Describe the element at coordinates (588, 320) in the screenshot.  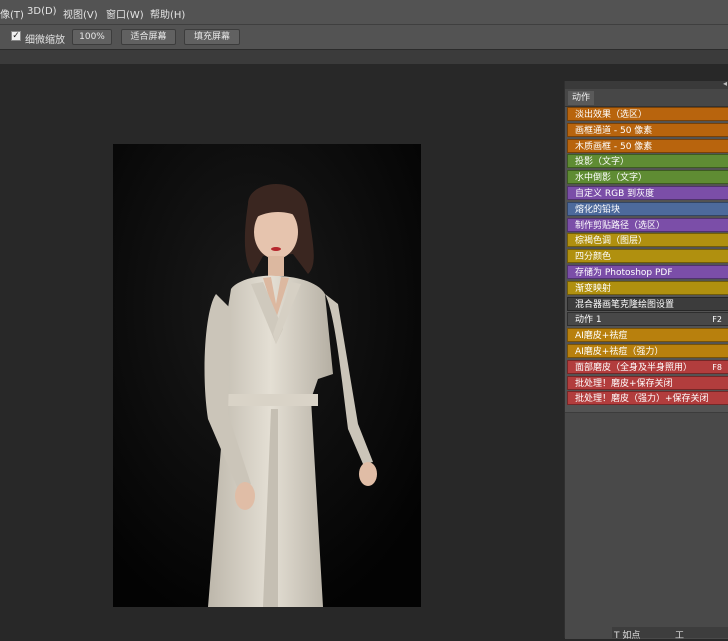
I see `action-label: 动作 1` at that location.